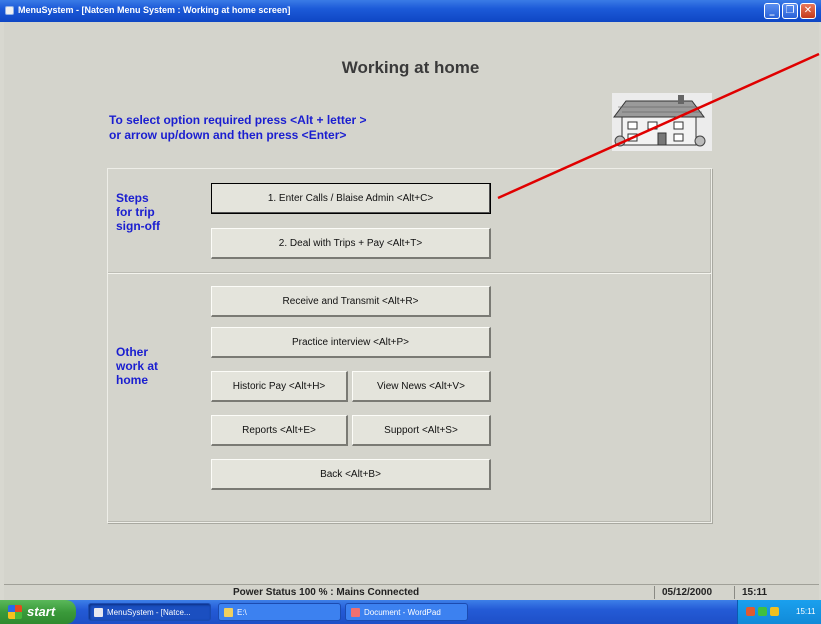 This screenshot has width=821, height=624. I want to click on steps-label-line-3: sign-off, so click(138, 226).